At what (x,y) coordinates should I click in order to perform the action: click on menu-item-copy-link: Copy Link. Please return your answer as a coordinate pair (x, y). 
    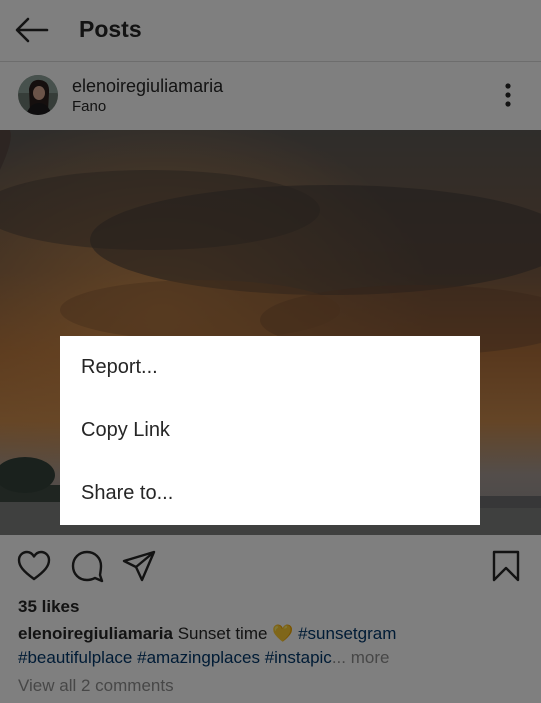
    Looking at the image, I should click on (270, 430).